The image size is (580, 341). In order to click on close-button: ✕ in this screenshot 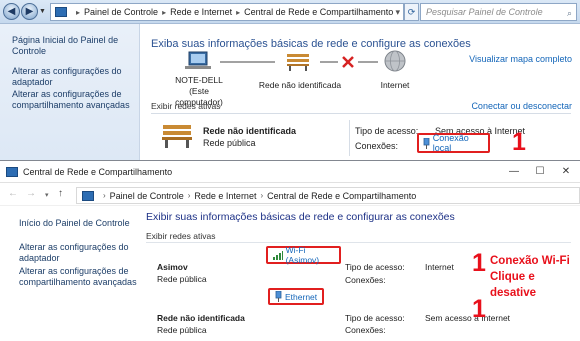, I will do `click(566, 172)`.